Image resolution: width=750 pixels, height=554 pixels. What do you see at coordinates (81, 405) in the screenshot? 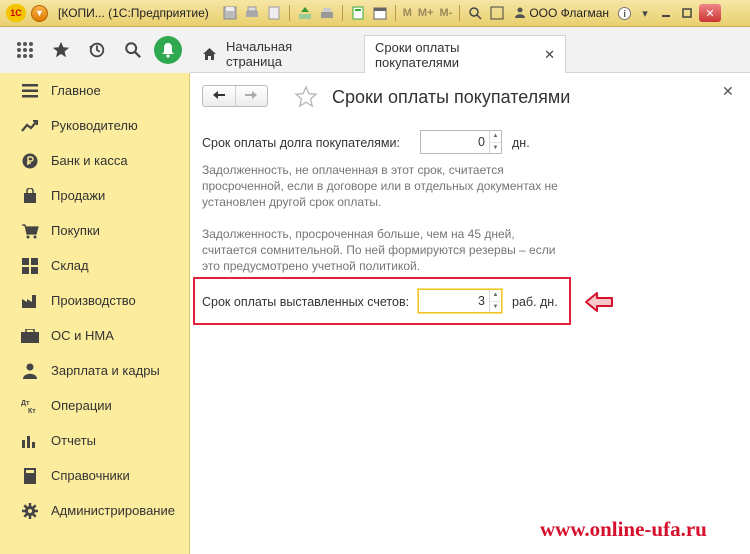
I see `sidebar-item-label: Операции` at bounding box center [81, 405].